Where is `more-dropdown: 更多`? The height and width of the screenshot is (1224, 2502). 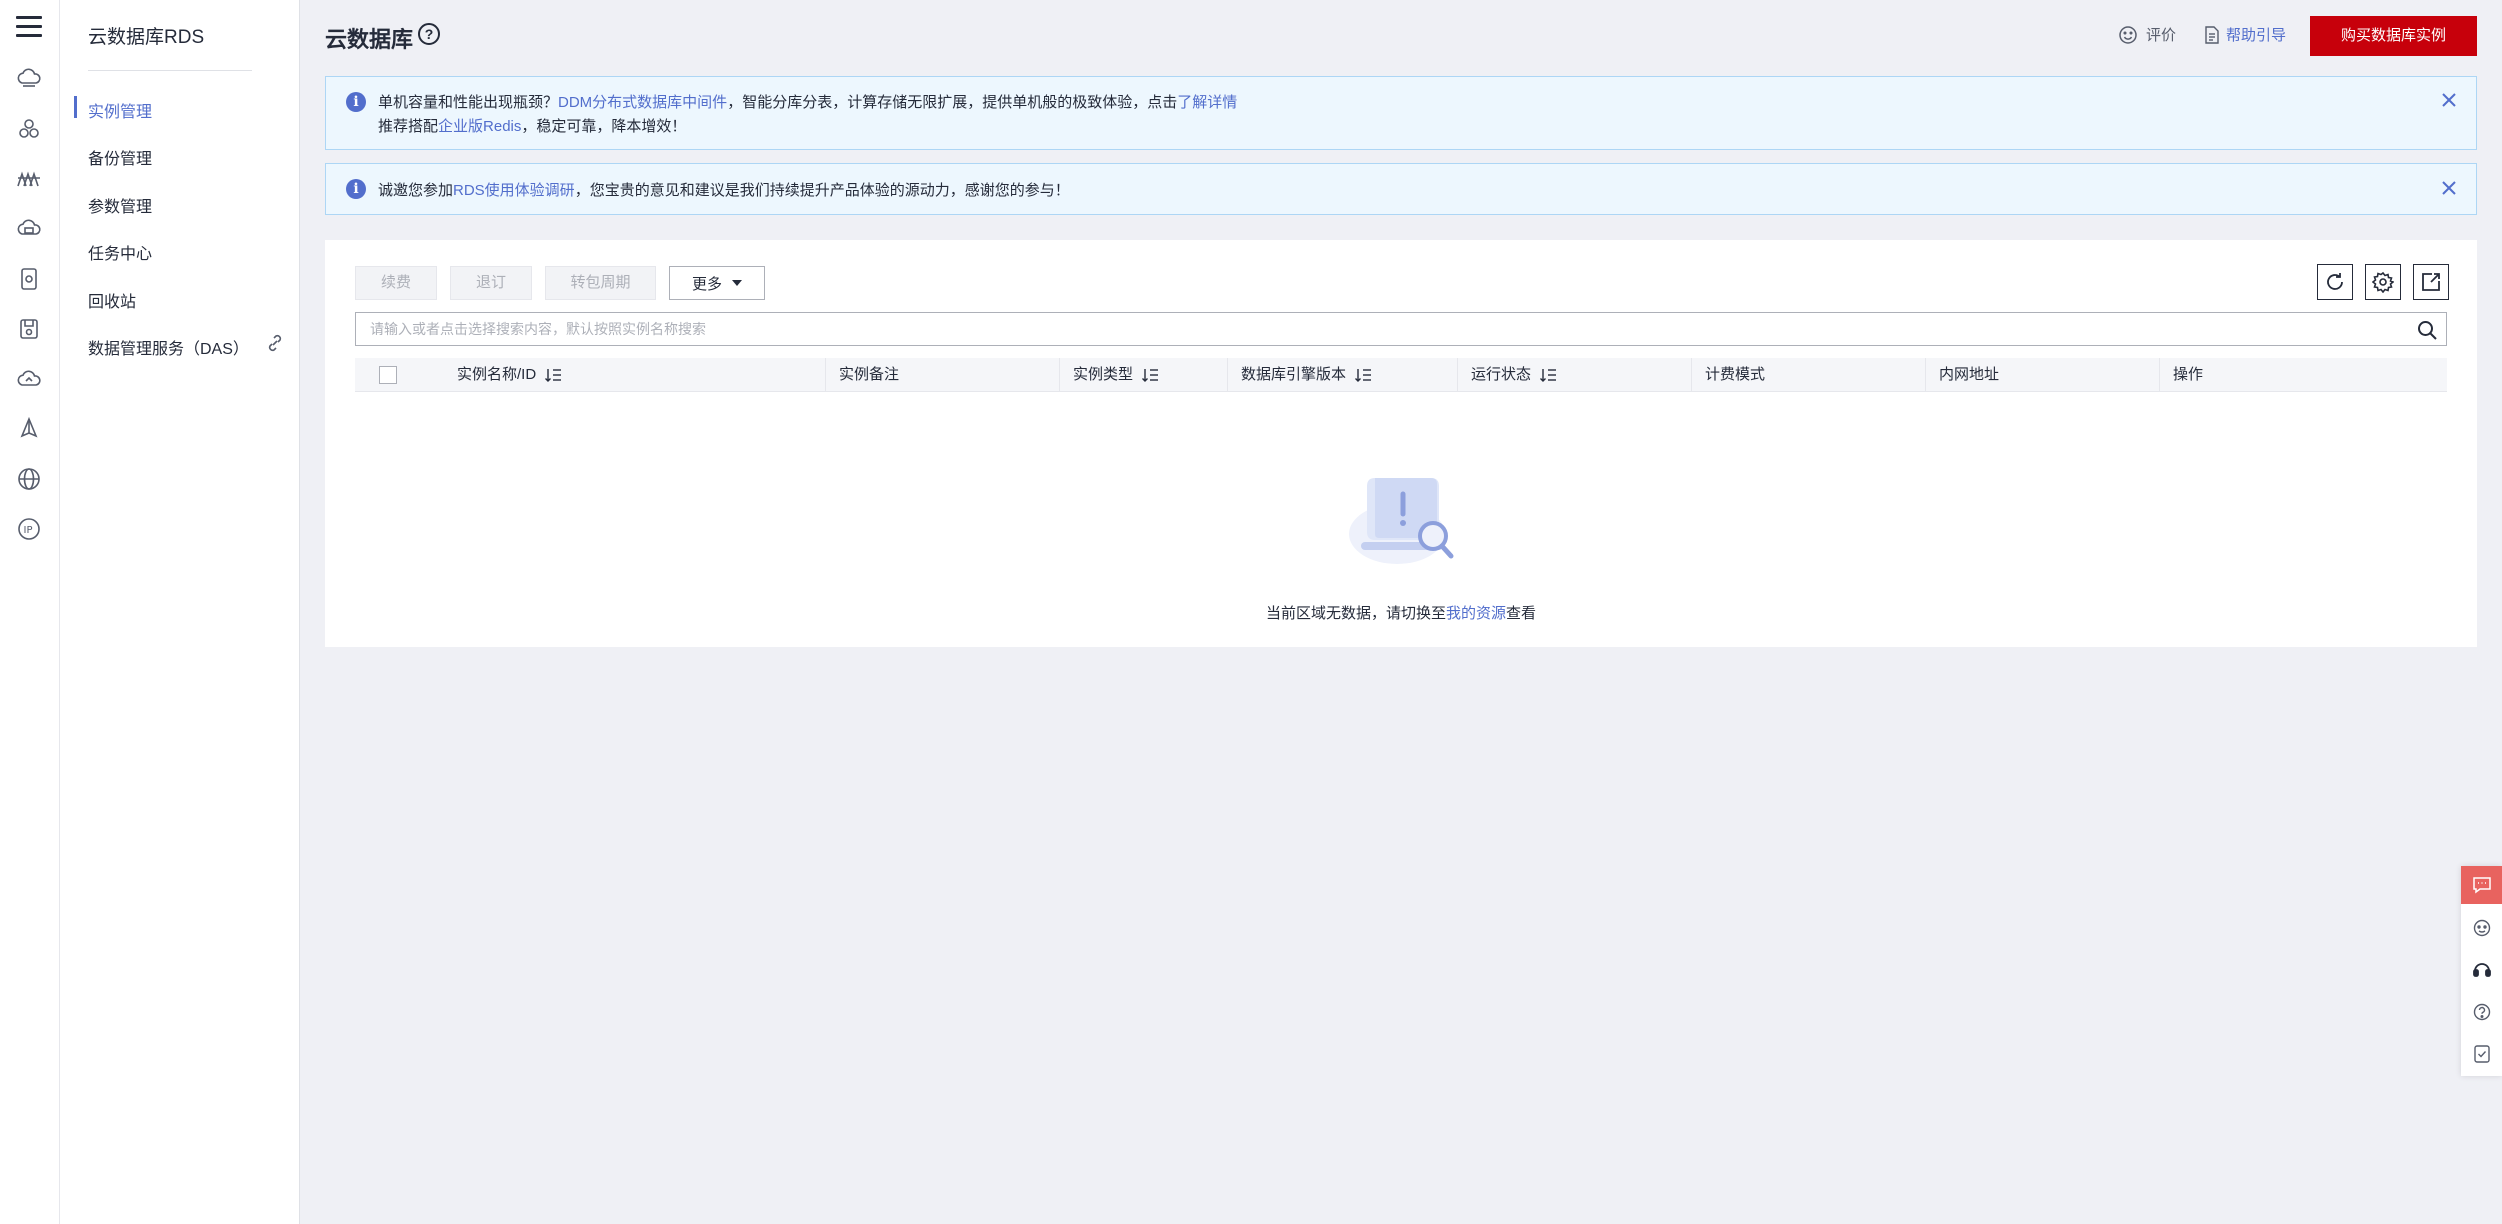
more-dropdown: 更多 is located at coordinates (717, 283).